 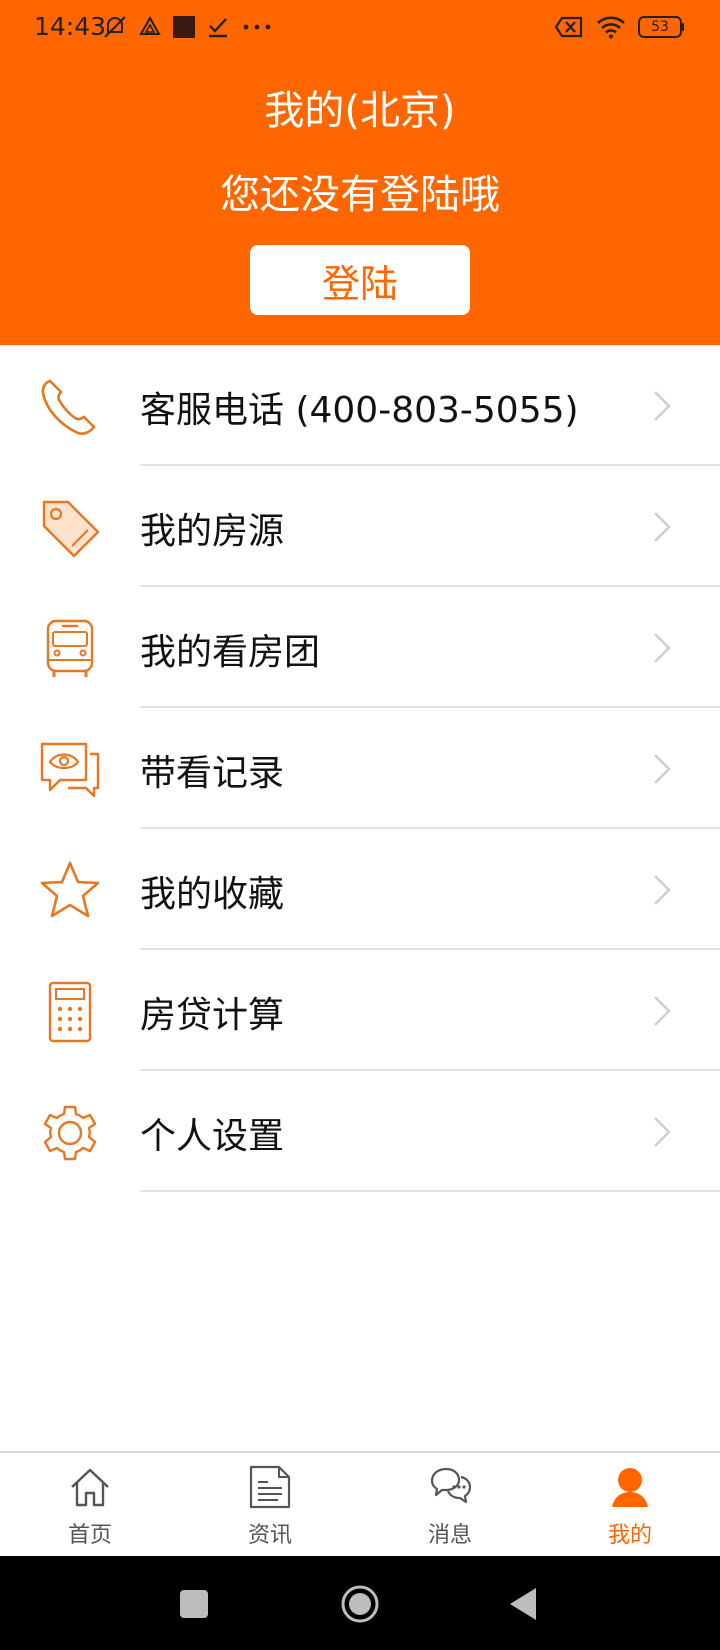 I want to click on person-icon, so click(x=630, y=1487).